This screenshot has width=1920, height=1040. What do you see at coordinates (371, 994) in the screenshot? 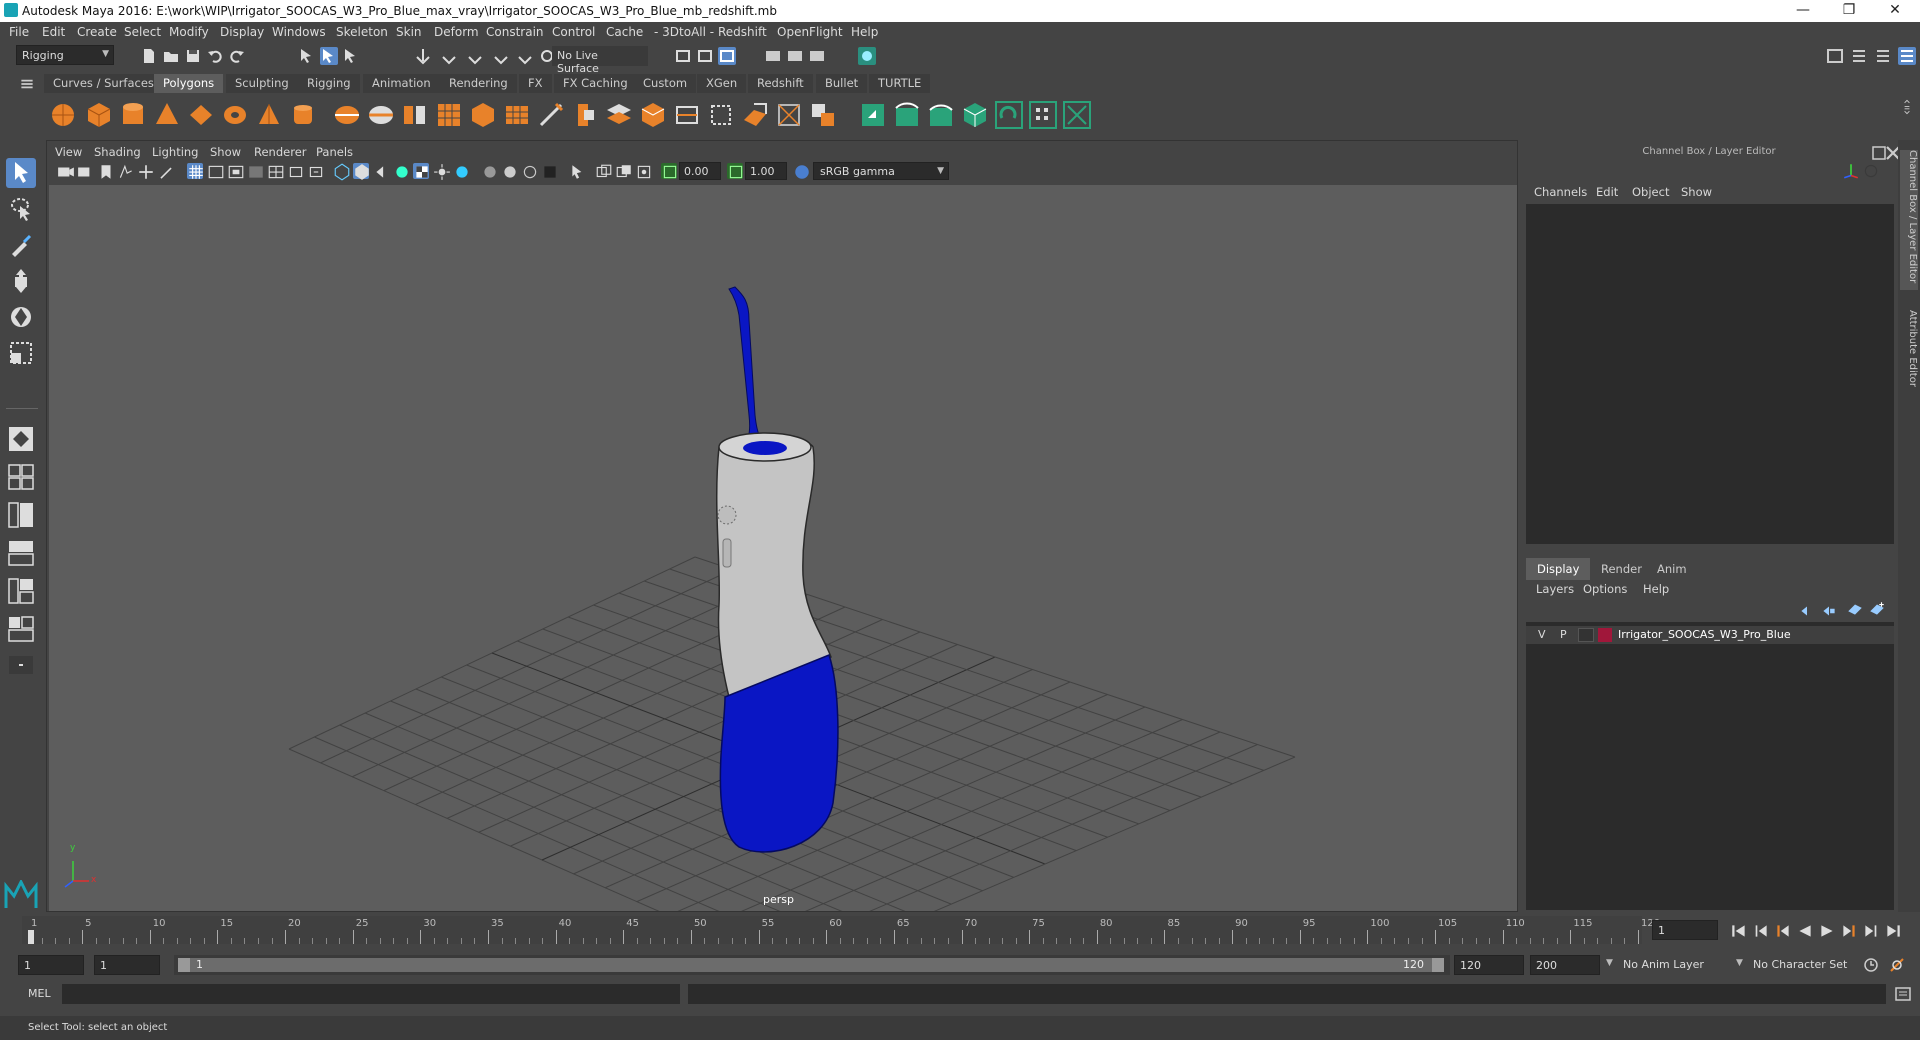
I see `command-input` at bounding box center [371, 994].